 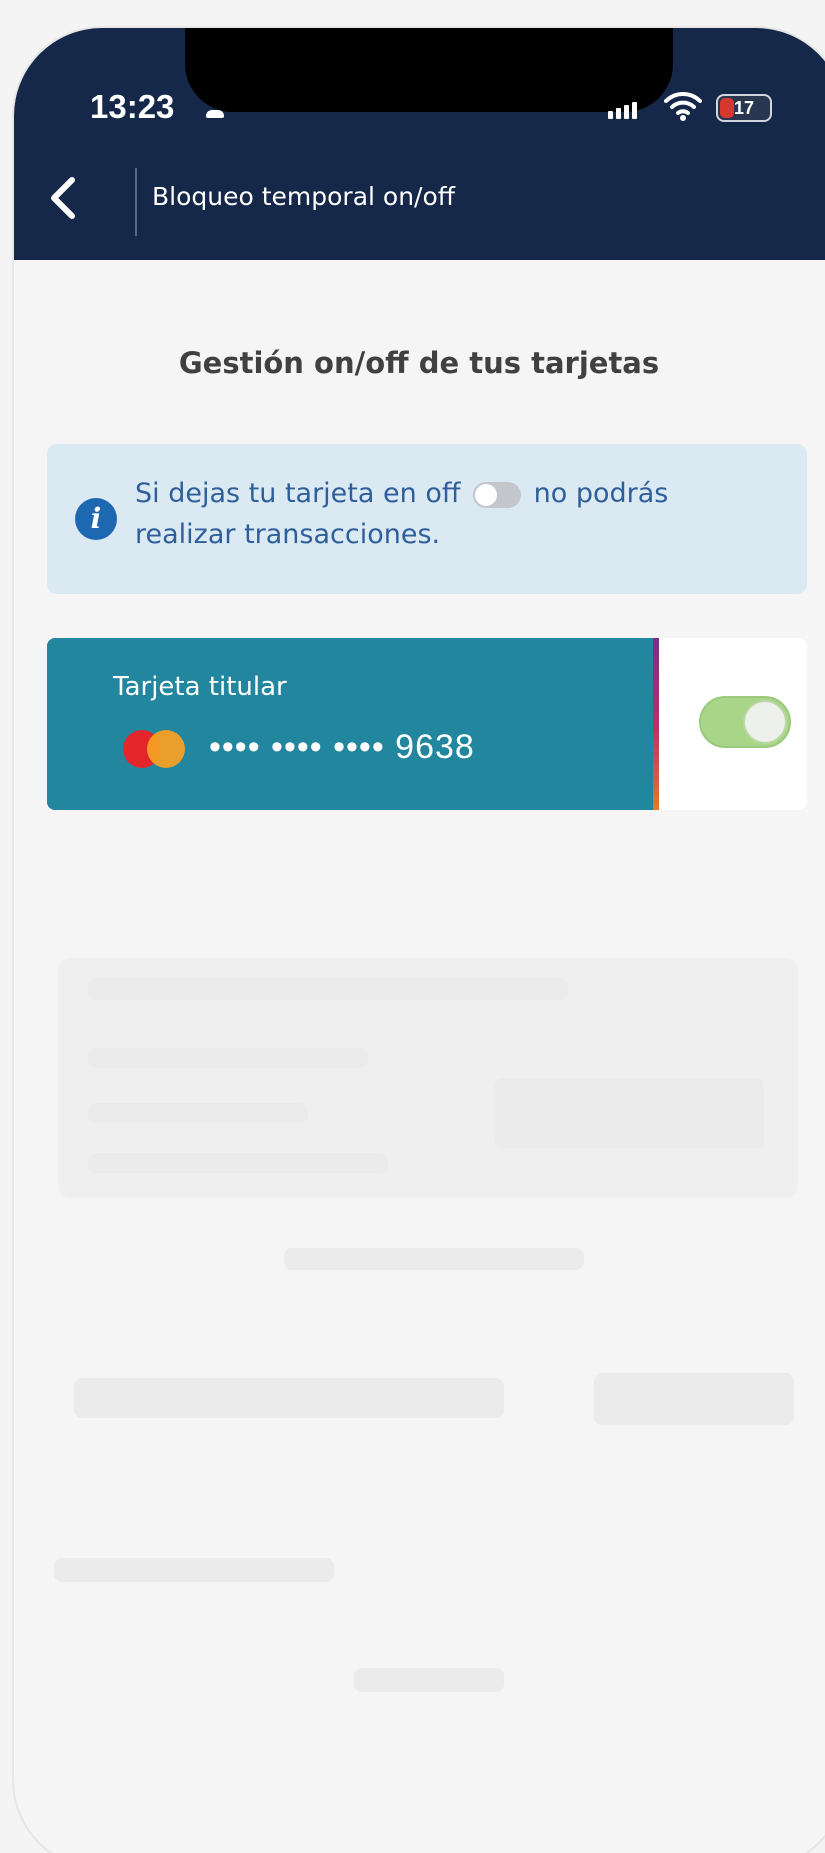 What do you see at coordinates (351, 724) in the screenshot?
I see `card-face: Tarjeta titular •••• •••• •••• 9638` at bounding box center [351, 724].